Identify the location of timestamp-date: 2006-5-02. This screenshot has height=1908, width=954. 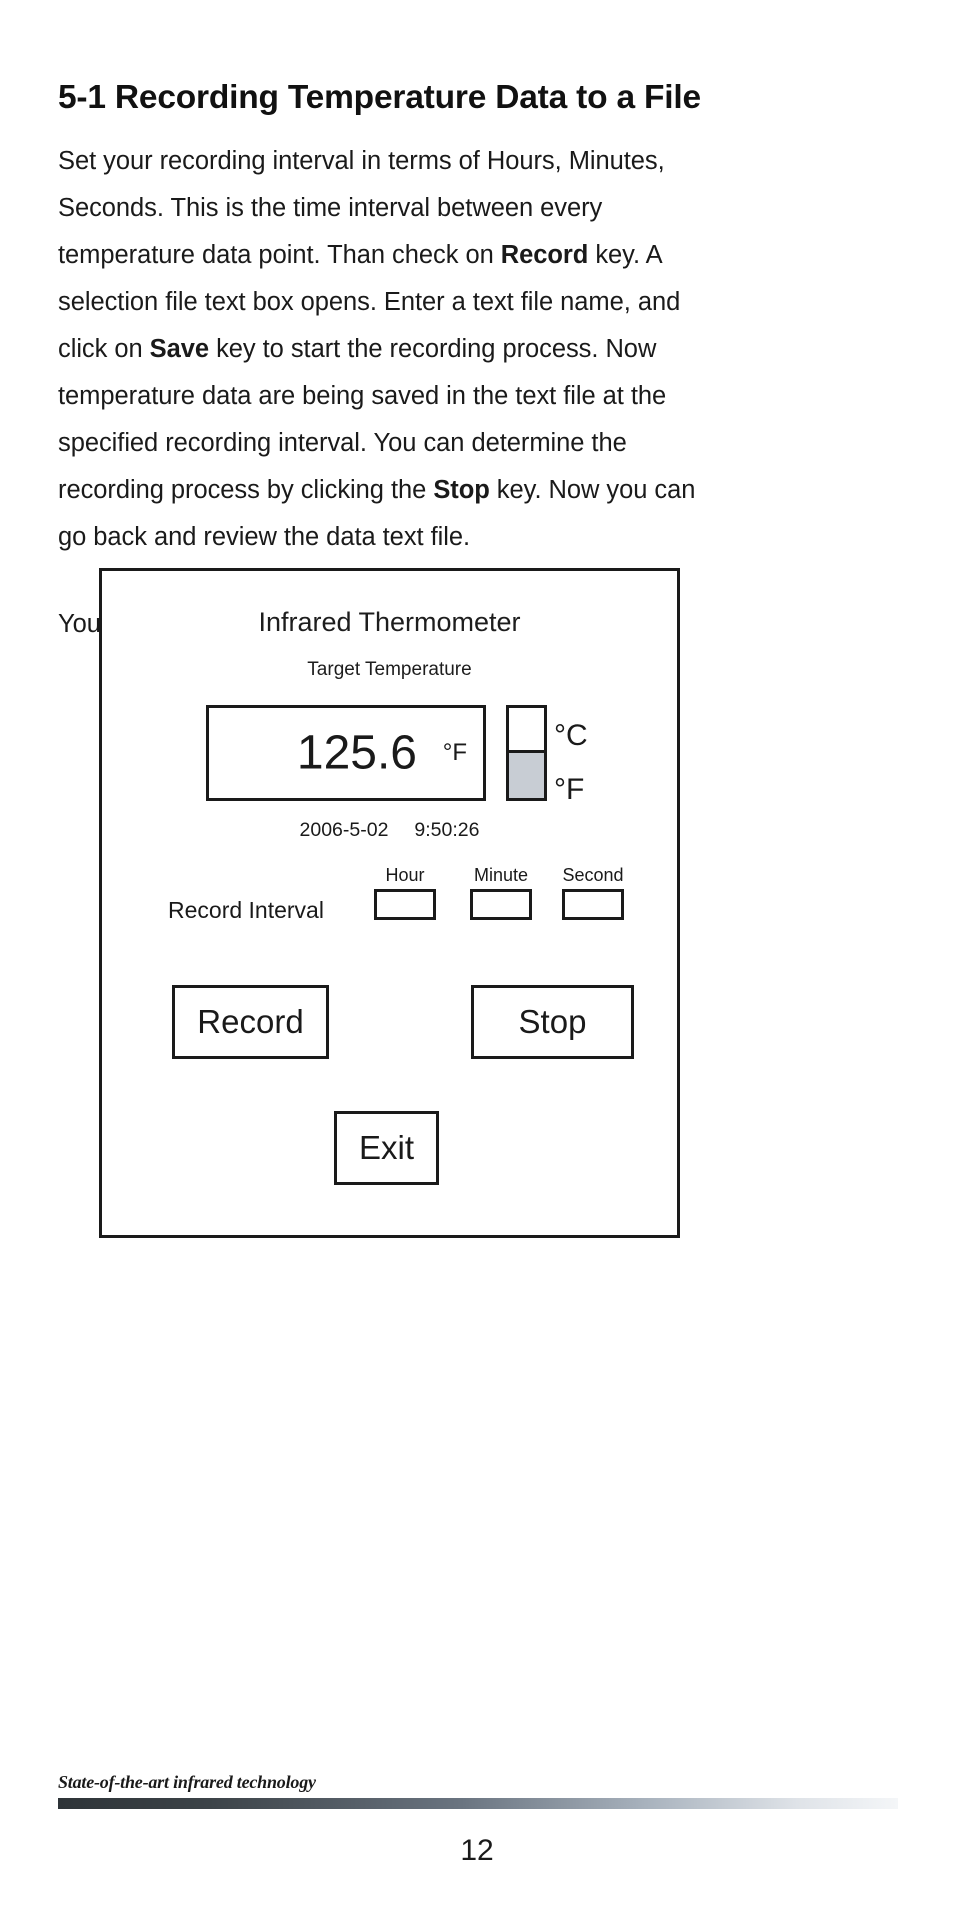
(344, 830).